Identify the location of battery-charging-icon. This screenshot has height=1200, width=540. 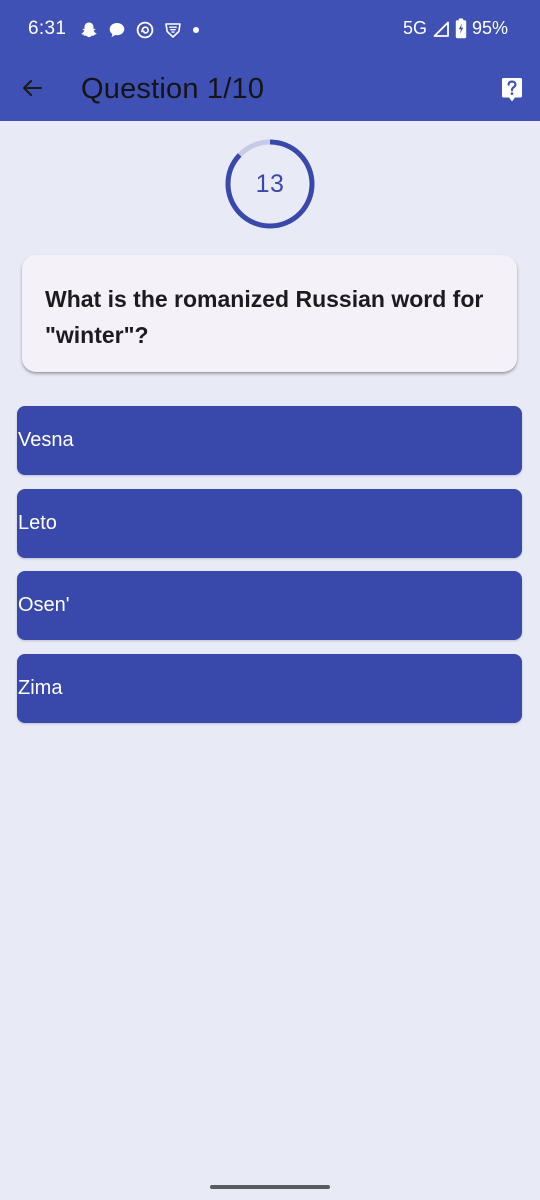
(461, 28).